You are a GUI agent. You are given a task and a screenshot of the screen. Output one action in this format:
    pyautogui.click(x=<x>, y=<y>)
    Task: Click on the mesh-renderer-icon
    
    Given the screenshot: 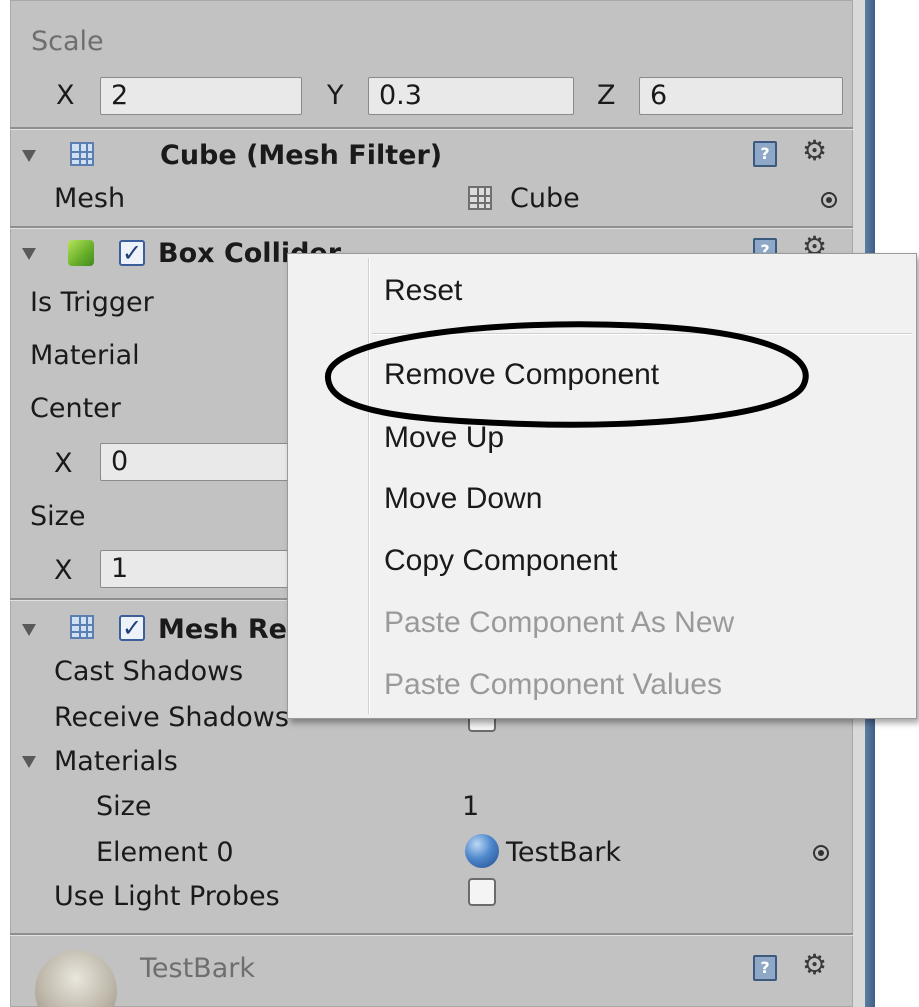 What is the action you would take?
    pyautogui.click(x=82, y=627)
    